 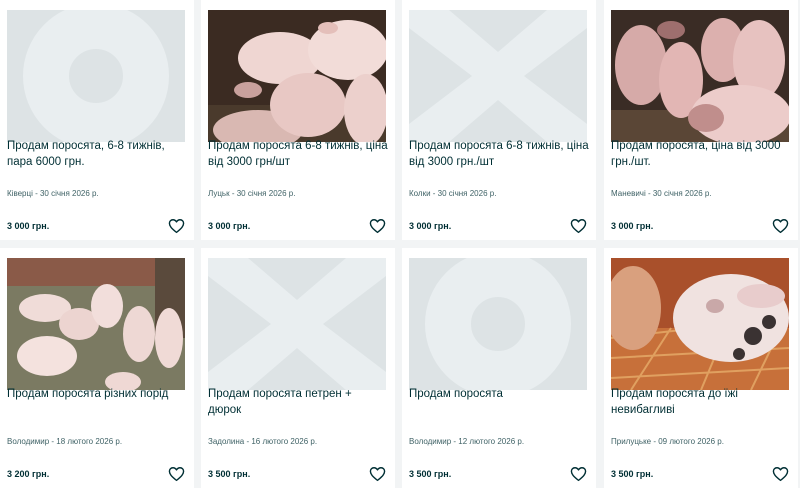 What do you see at coordinates (263, 441) in the screenshot?
I see `listing-location-date: Задолина - 16 лютого 2026 р.` at bounding box center [263, 441].